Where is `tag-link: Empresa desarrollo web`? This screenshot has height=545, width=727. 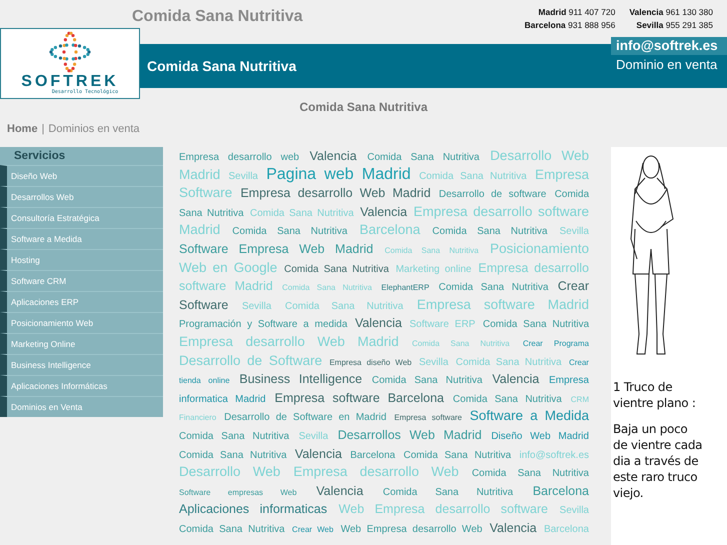 tag-link: Empresa desarrollo web is located at coordinates (239, 157).